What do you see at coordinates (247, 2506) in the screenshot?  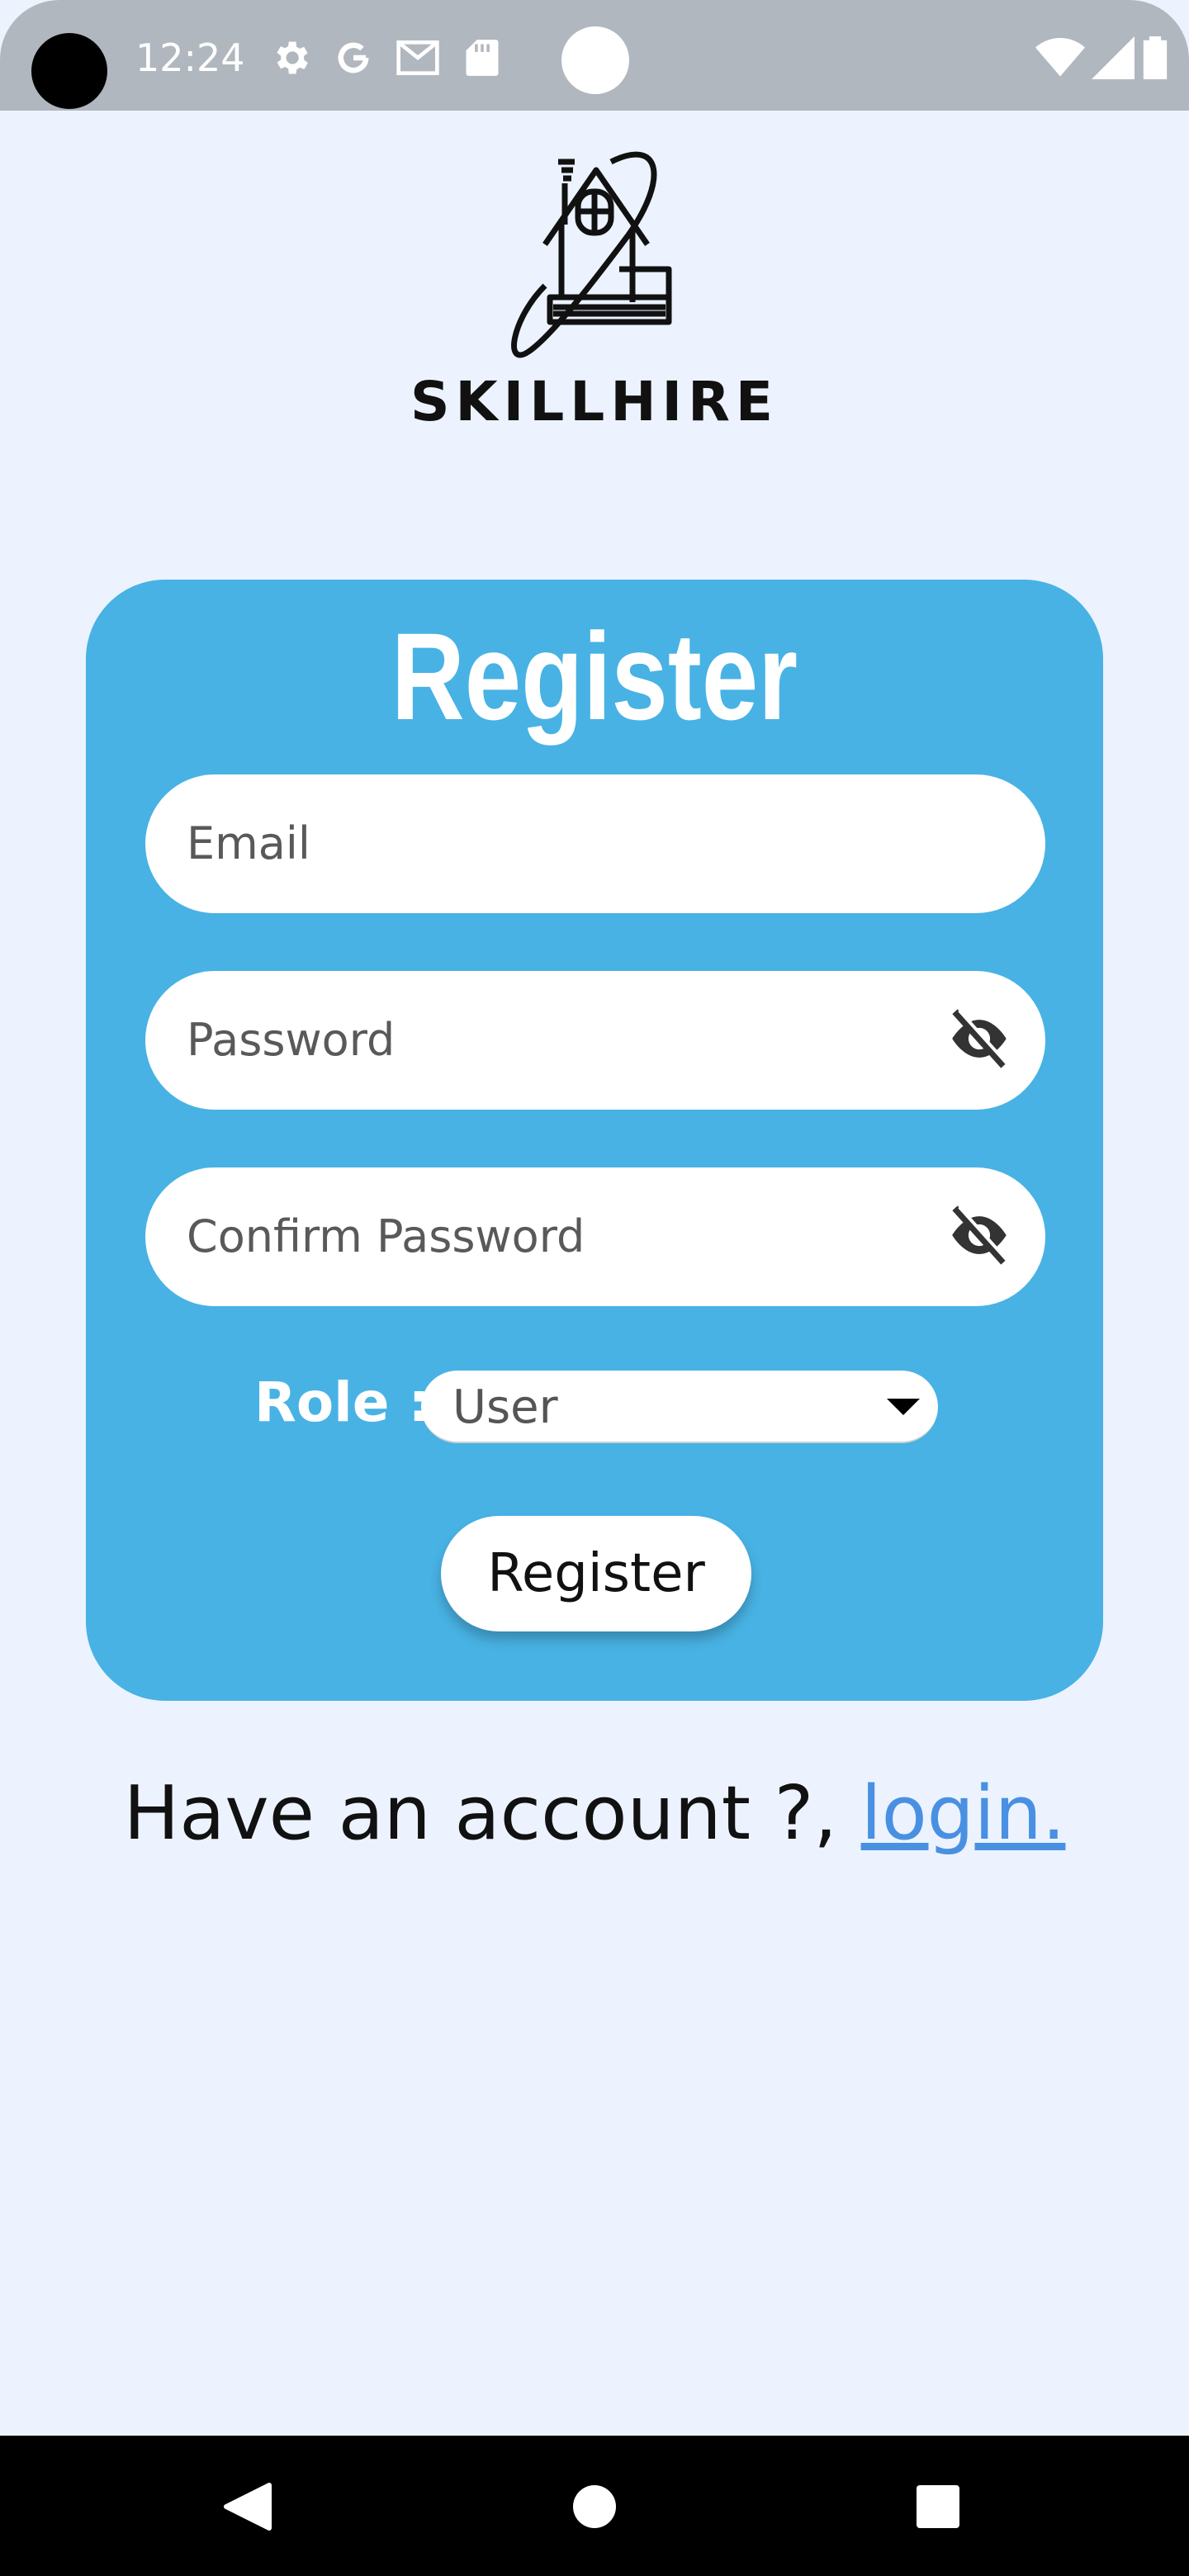 I see `back-icon` at bounding box center [247, 2506].